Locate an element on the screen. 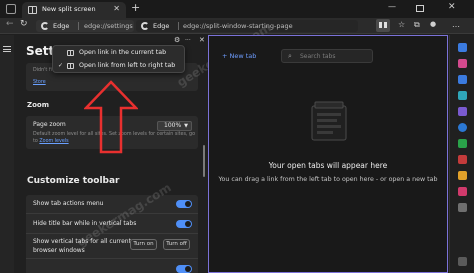  customize-toolbar-heading: Customize toolbar is located at coordinates (73, 181).